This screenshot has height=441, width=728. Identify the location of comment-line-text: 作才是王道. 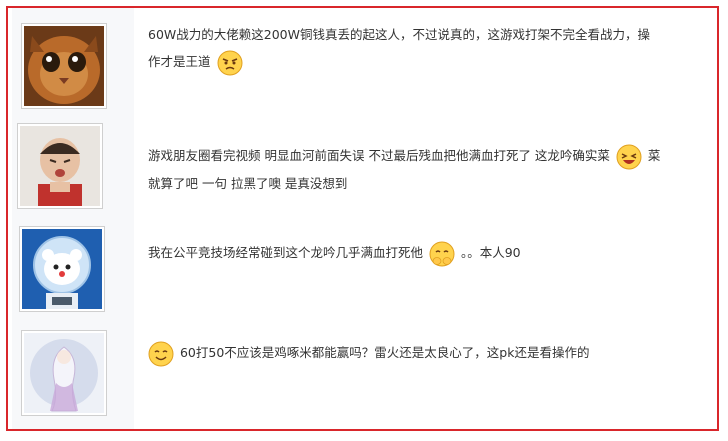
(179, 61).